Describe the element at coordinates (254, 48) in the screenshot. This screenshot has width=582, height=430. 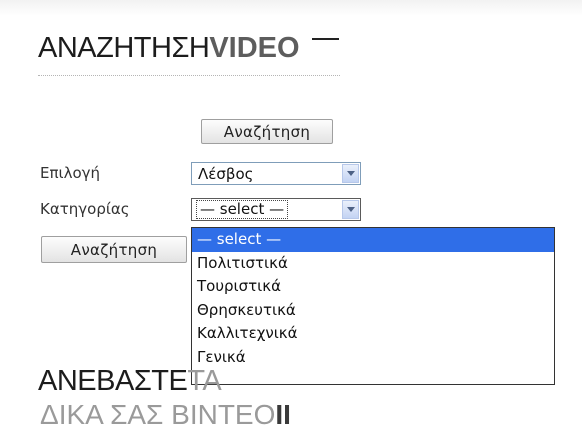
I see `heading-bold-text: VIDEO` at that location.